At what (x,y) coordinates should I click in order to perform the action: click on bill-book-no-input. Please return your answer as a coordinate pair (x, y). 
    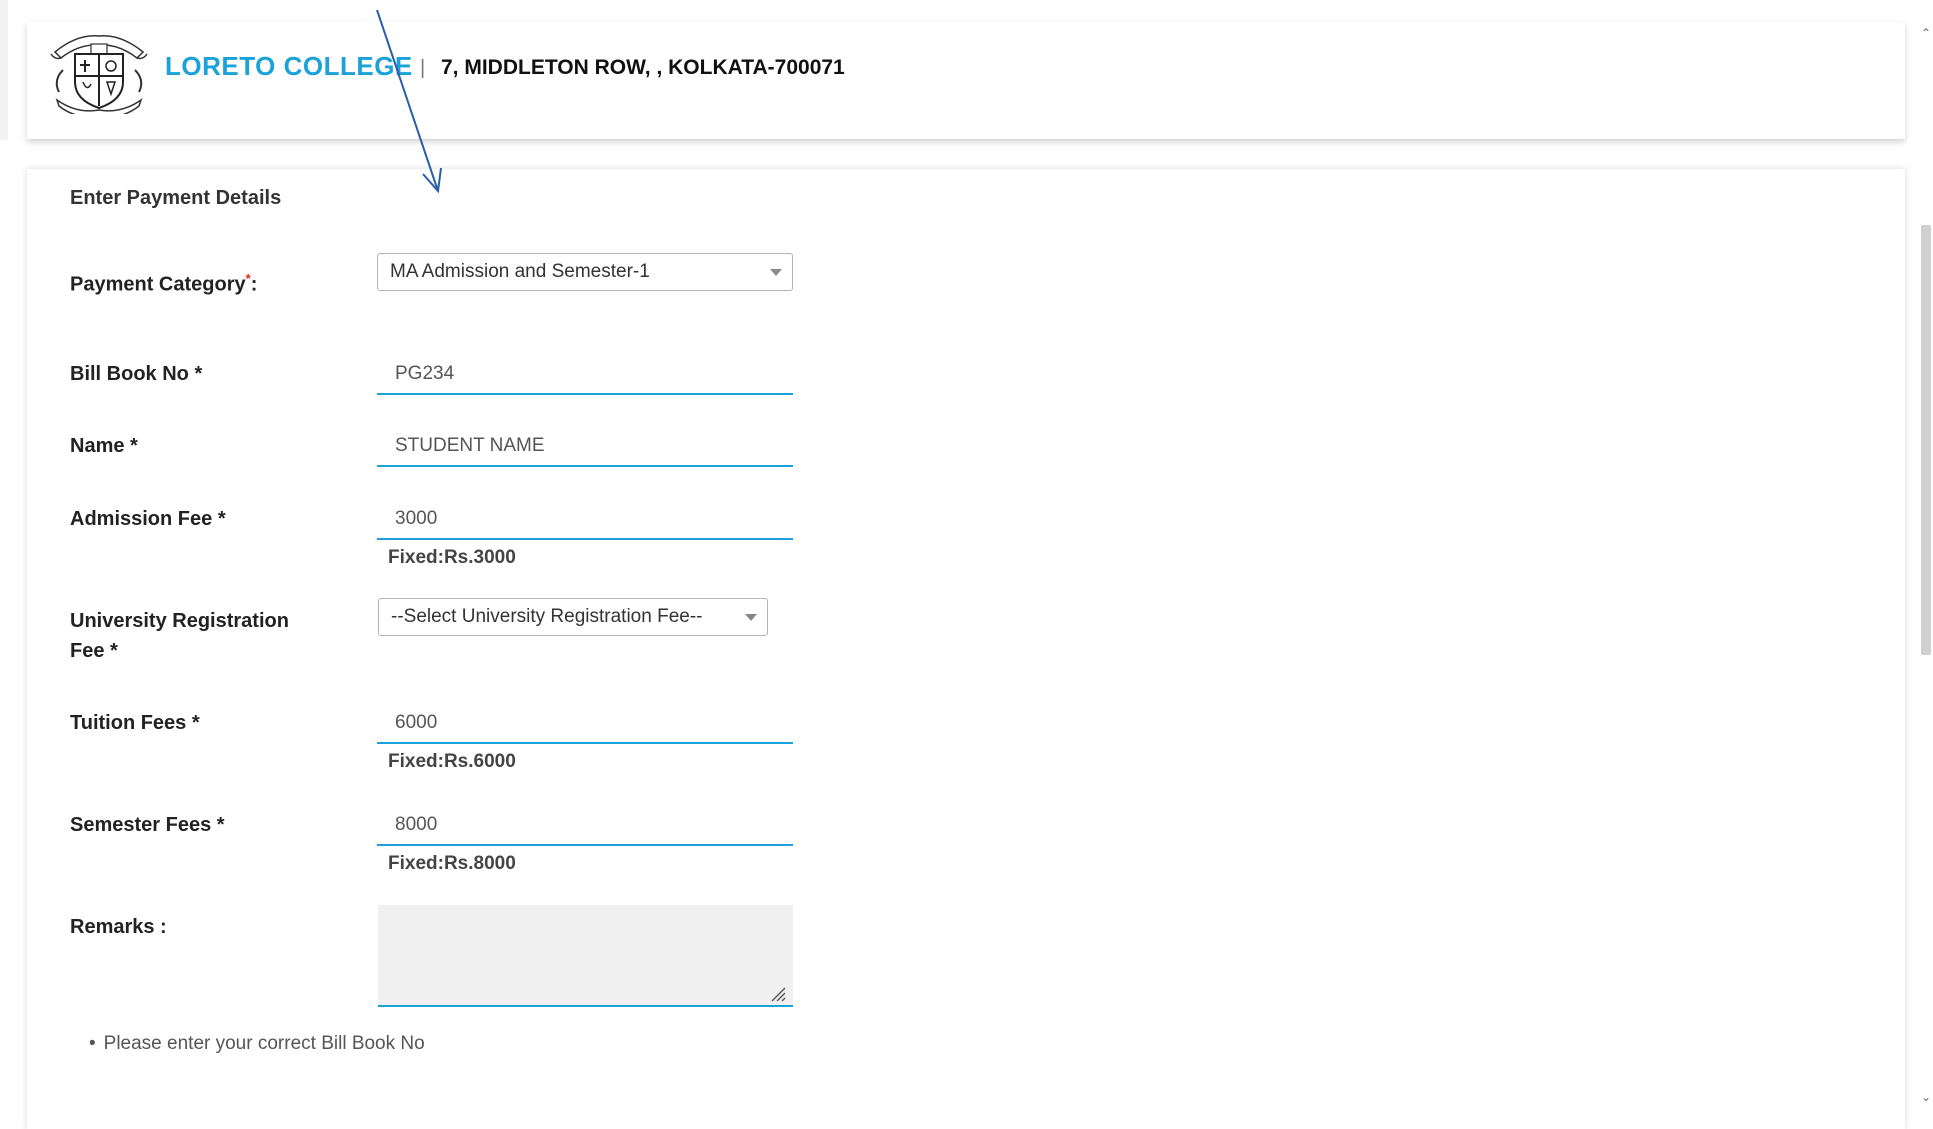
    Looking at the image, I should click on (585, 375).